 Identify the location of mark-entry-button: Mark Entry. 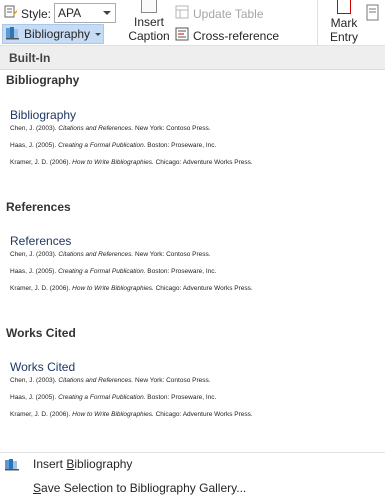
(344, 22).